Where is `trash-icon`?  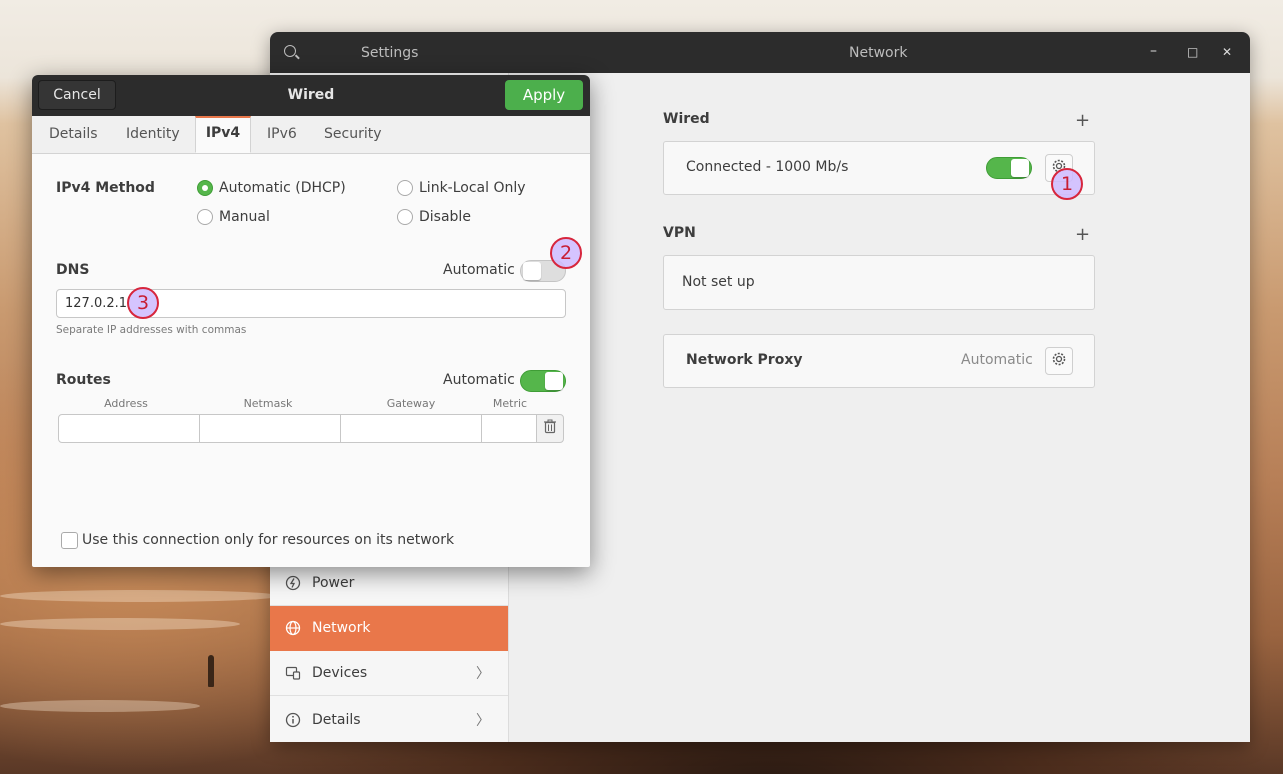
trash-icon is located at coordinates (550, 428).